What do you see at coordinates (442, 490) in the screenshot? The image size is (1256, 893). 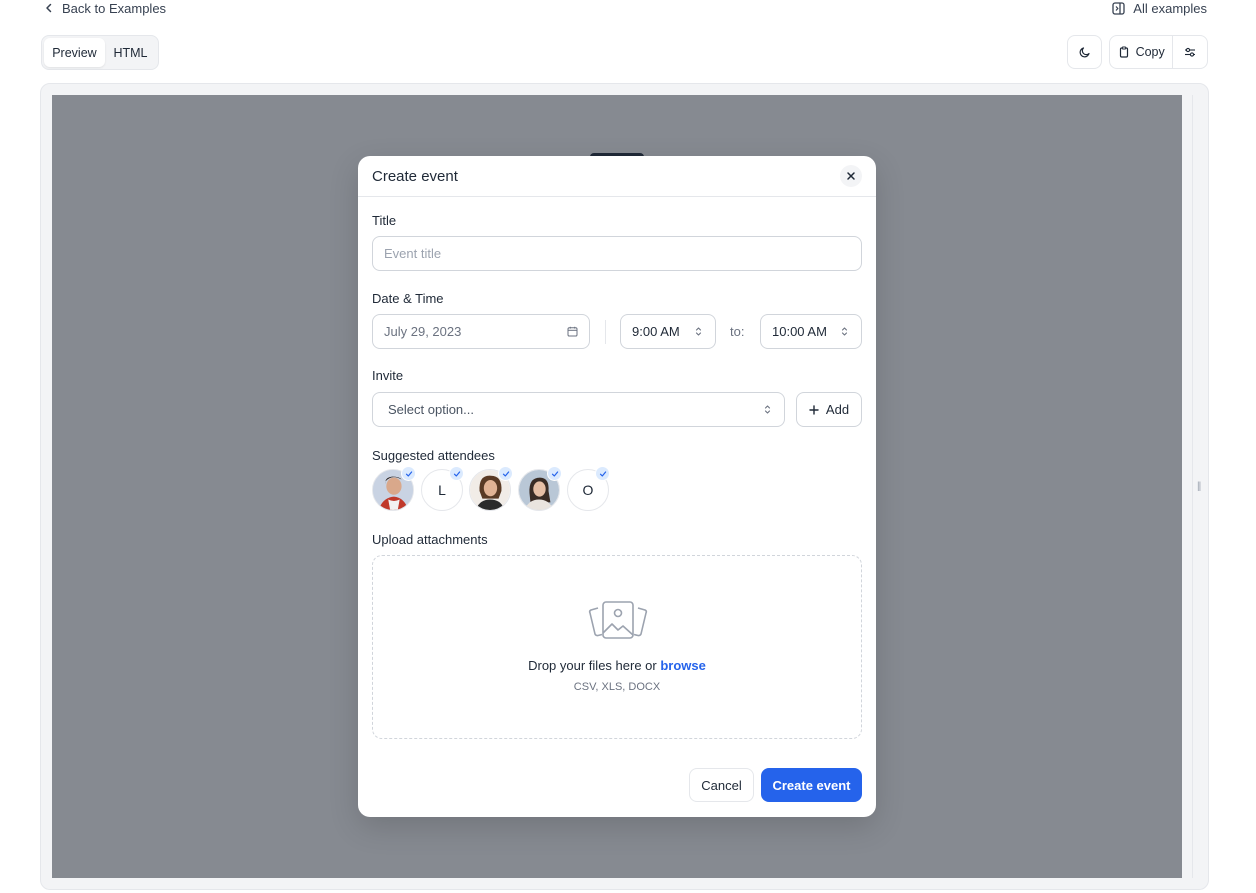 I see `attendee-initial: L` at bounding box center [442, 490].